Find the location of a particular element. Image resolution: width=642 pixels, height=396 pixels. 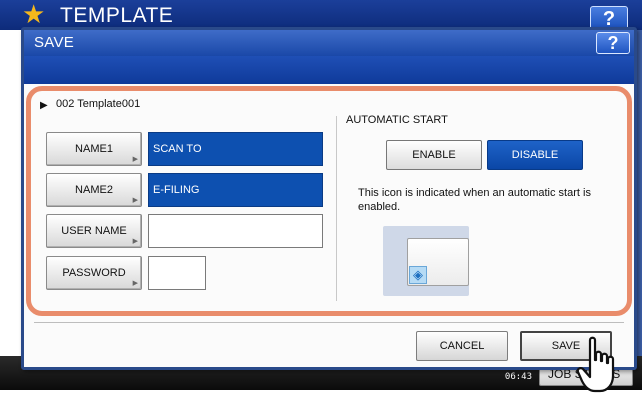

password-field is located at coordinates (177, 273).